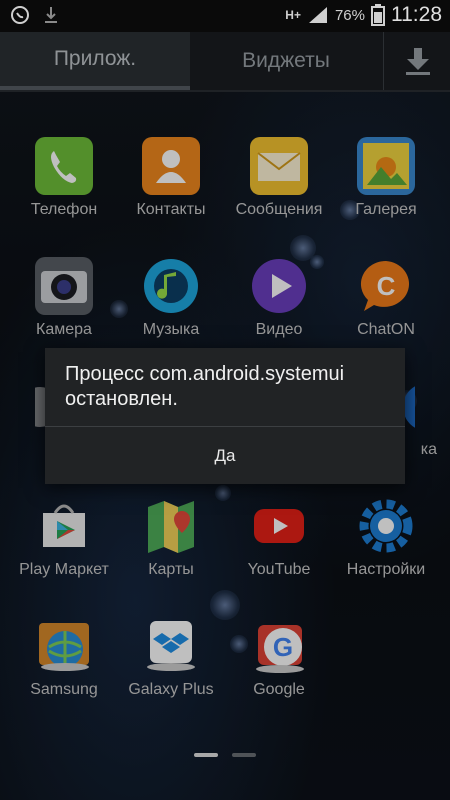 Image resolution: width=450 pixels, height=800 pixels. Describe the element at coordinates (317, 15) in the screenshot. I see `signal-icon` at that location.